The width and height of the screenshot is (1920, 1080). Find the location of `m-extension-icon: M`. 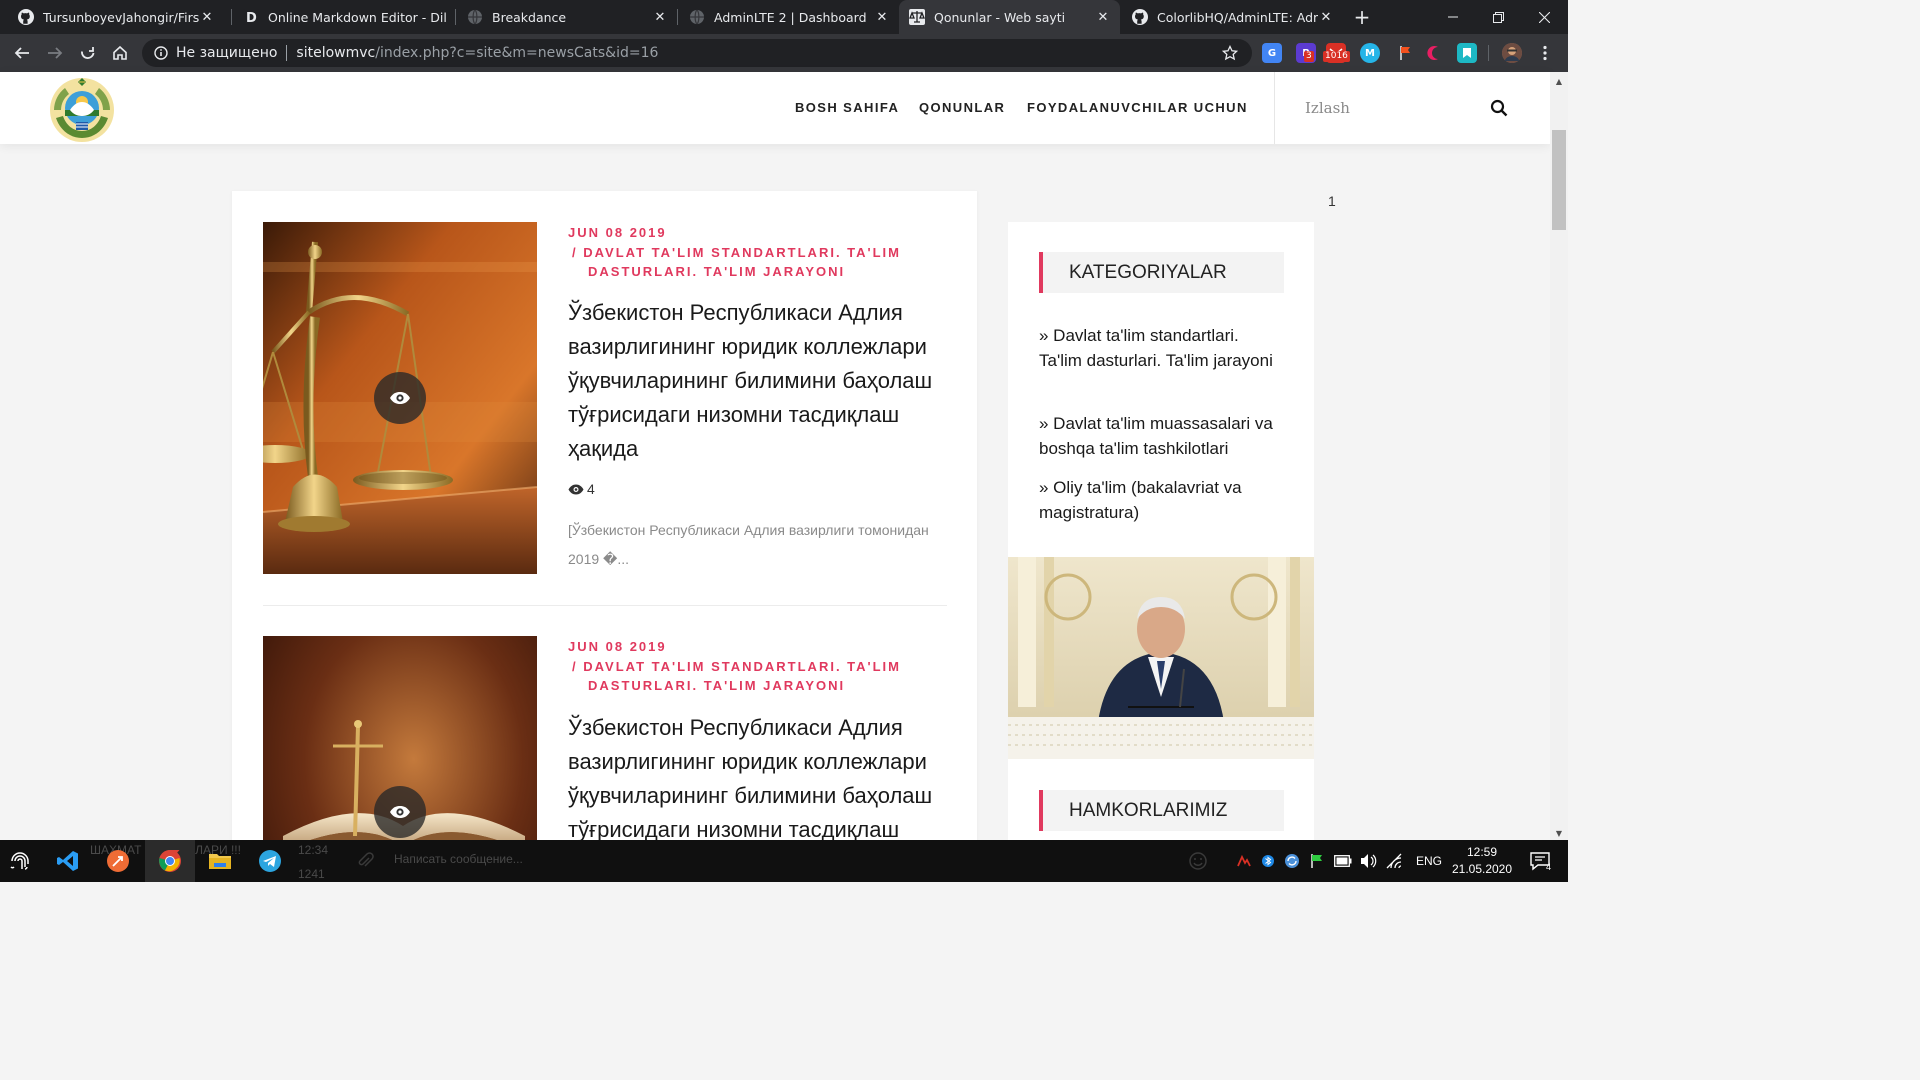

m-extension-icon: M is located at coordinates (1370, 53).